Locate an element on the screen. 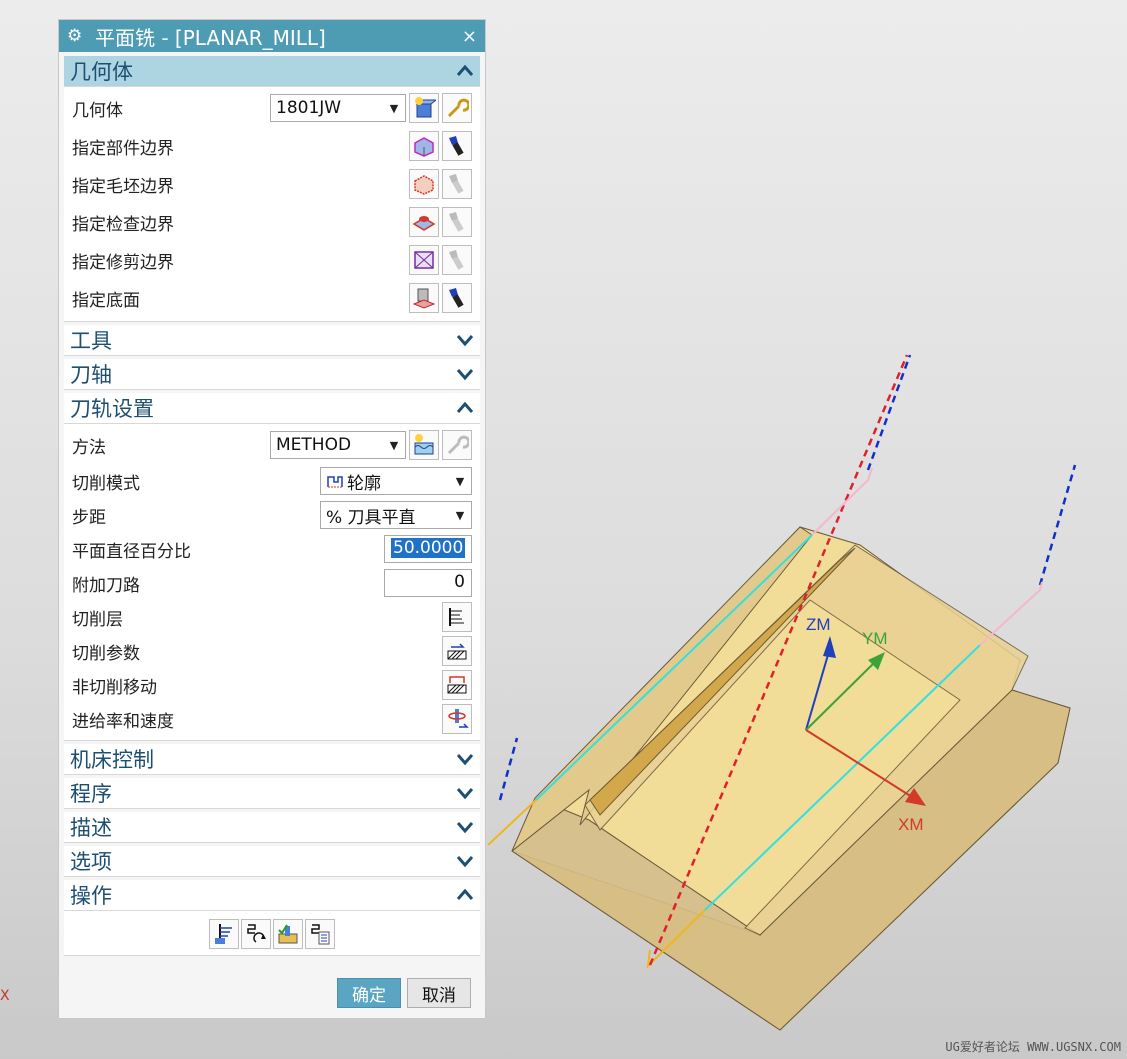  section-tool-header: 工具 is located at coordinates (272, 340).